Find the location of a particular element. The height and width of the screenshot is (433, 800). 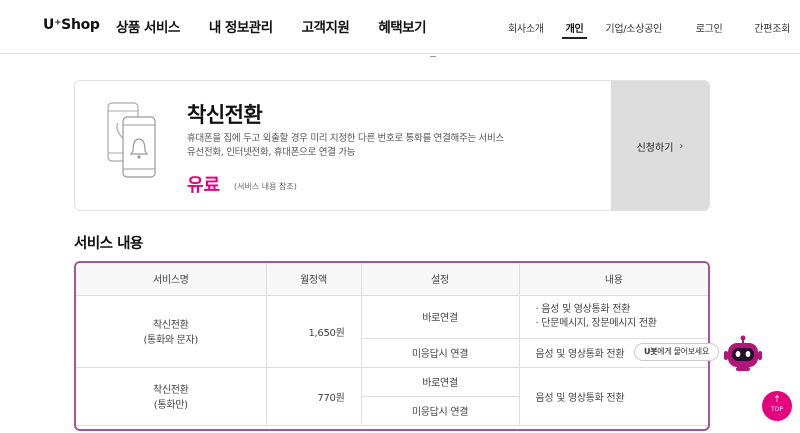

service-name-sub: (통화와 문자) is located at coordinates (171, 340).